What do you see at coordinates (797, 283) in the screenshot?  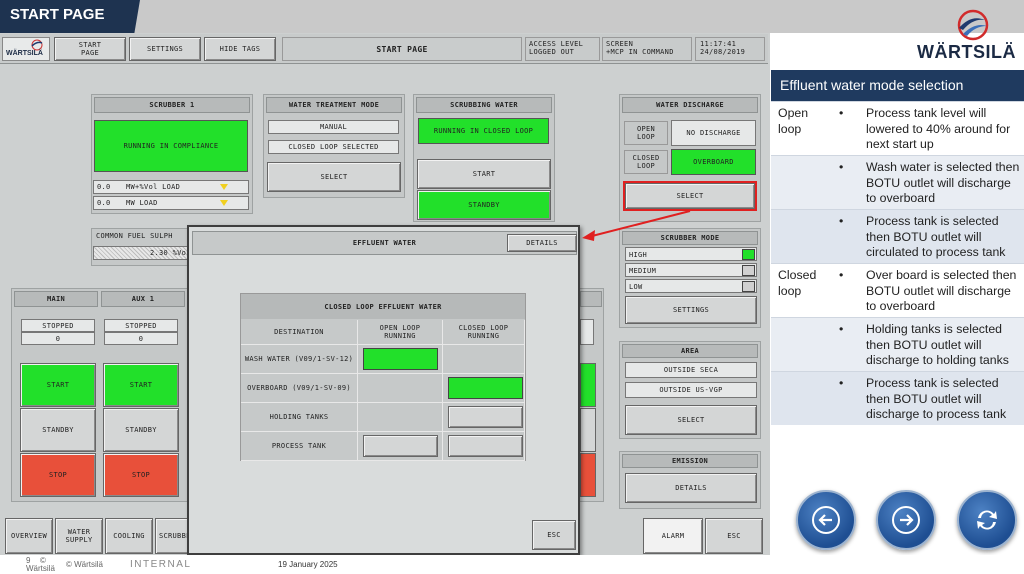 I see `explanation-row-category: Closed loop` at bounding box center [797, 283].